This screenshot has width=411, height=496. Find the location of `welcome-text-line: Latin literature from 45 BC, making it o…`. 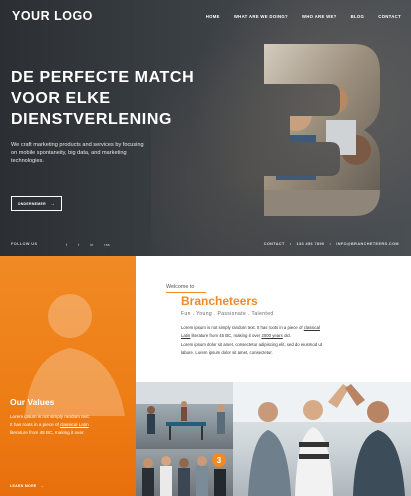

welcome-text-line: Latin literature from 45 BC, making it o… is located at coordinates (266, 336).